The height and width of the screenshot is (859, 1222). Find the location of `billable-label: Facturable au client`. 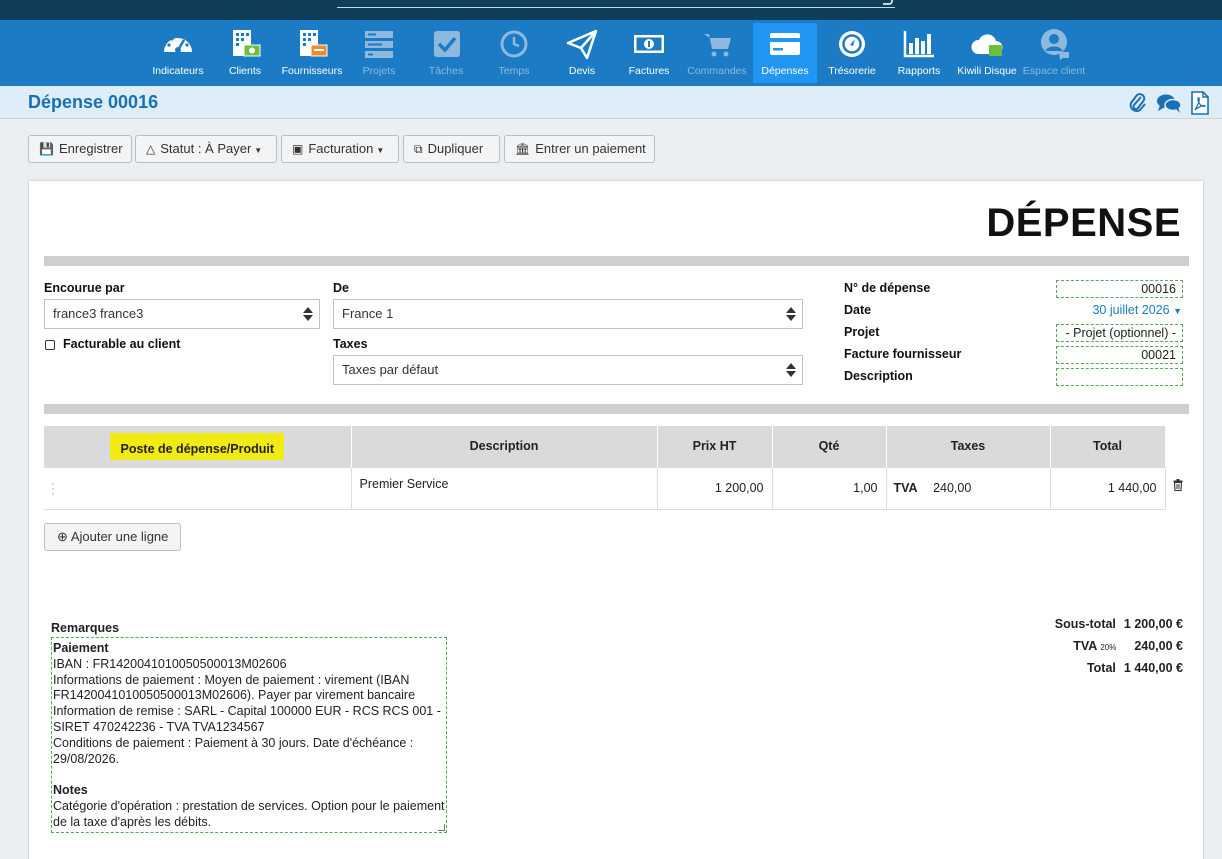

billable-label: Facturable au client is located at coordinates (122, 344).